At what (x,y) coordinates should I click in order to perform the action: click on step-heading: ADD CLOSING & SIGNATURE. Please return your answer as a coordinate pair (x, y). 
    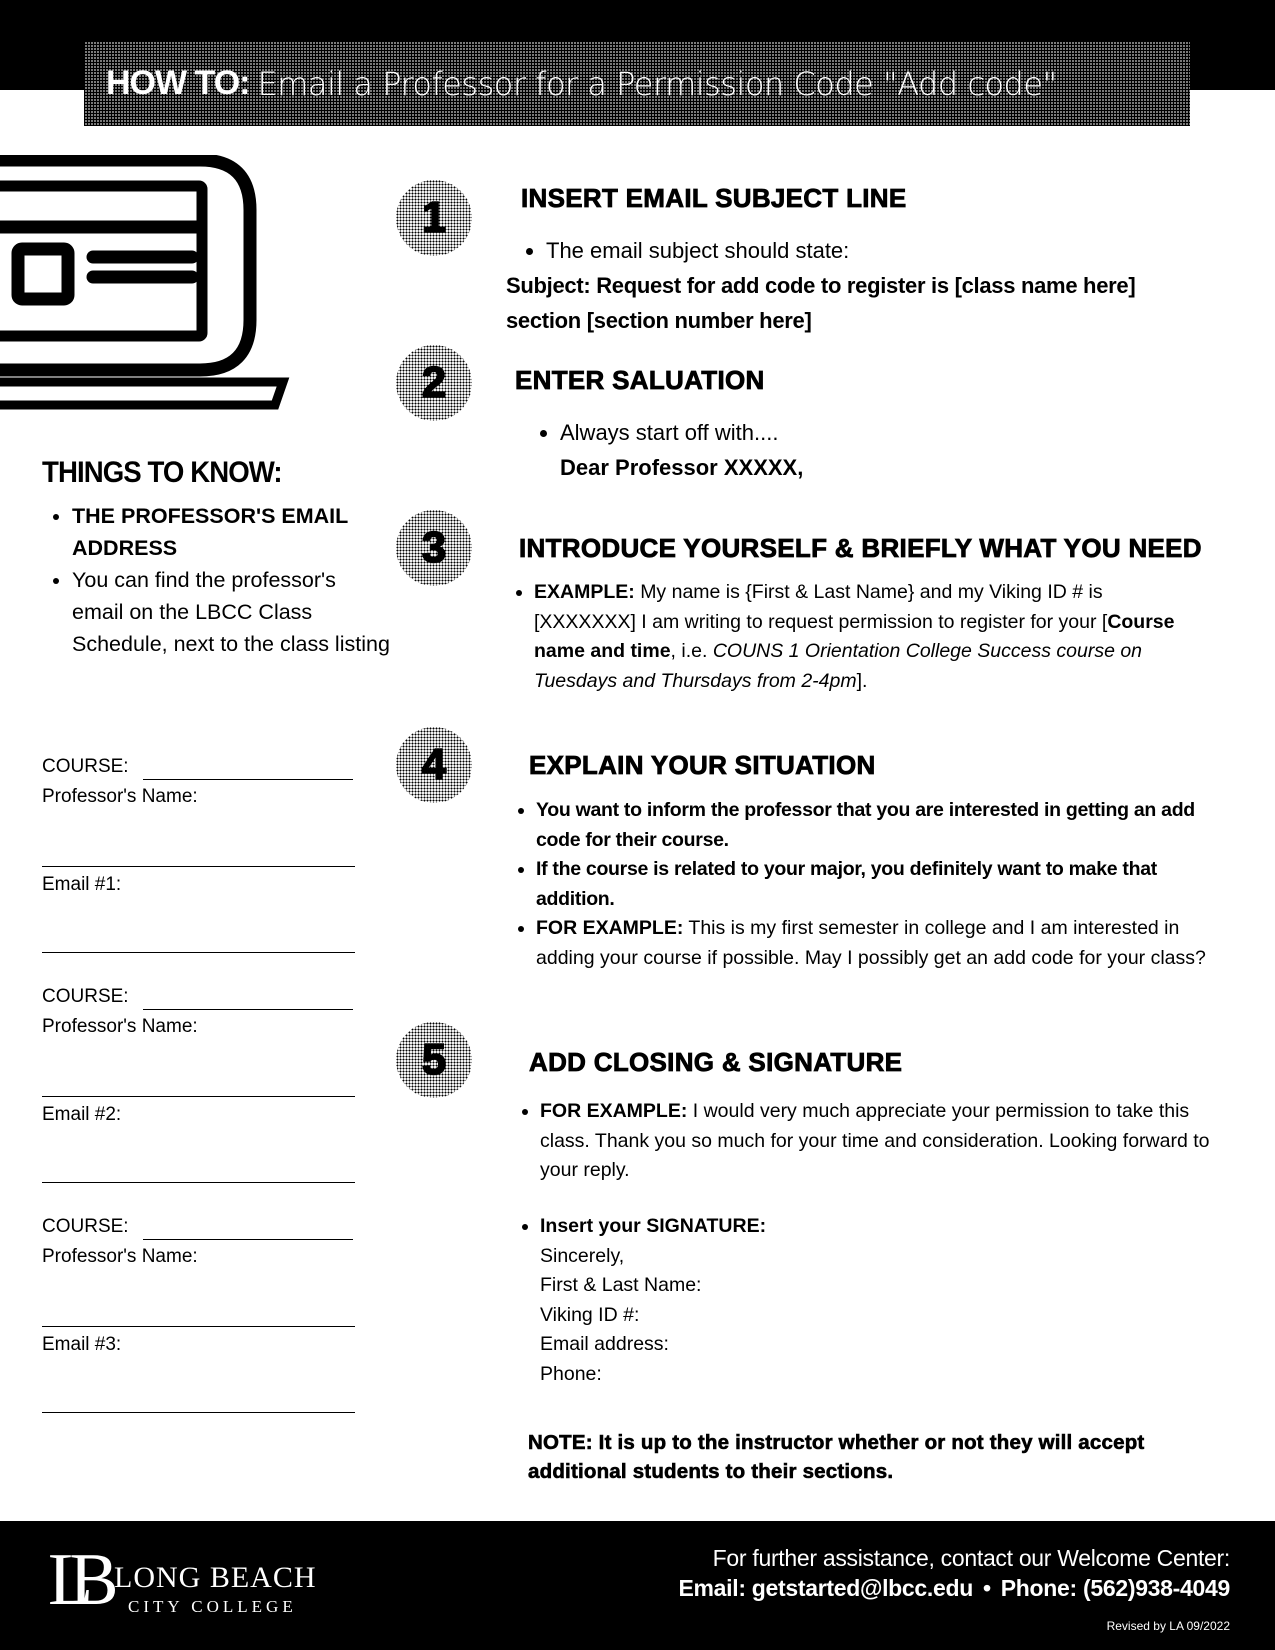
    Looking at the image, I should click on (716, 1062).